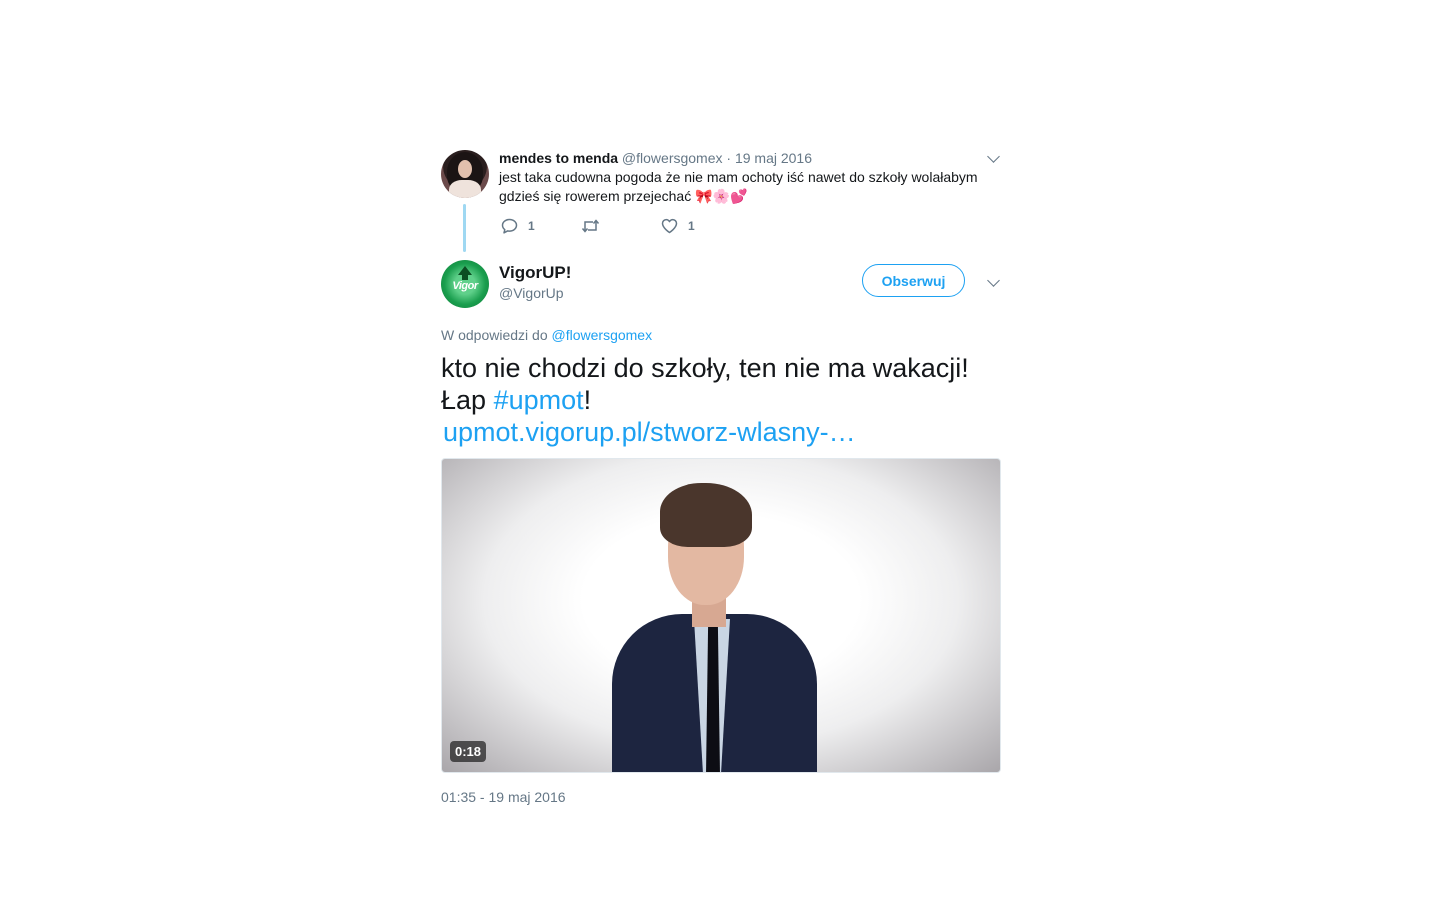 The height and width of the screenshot is (900, 1440). I want to click on heart-icon, so click(669, 226).